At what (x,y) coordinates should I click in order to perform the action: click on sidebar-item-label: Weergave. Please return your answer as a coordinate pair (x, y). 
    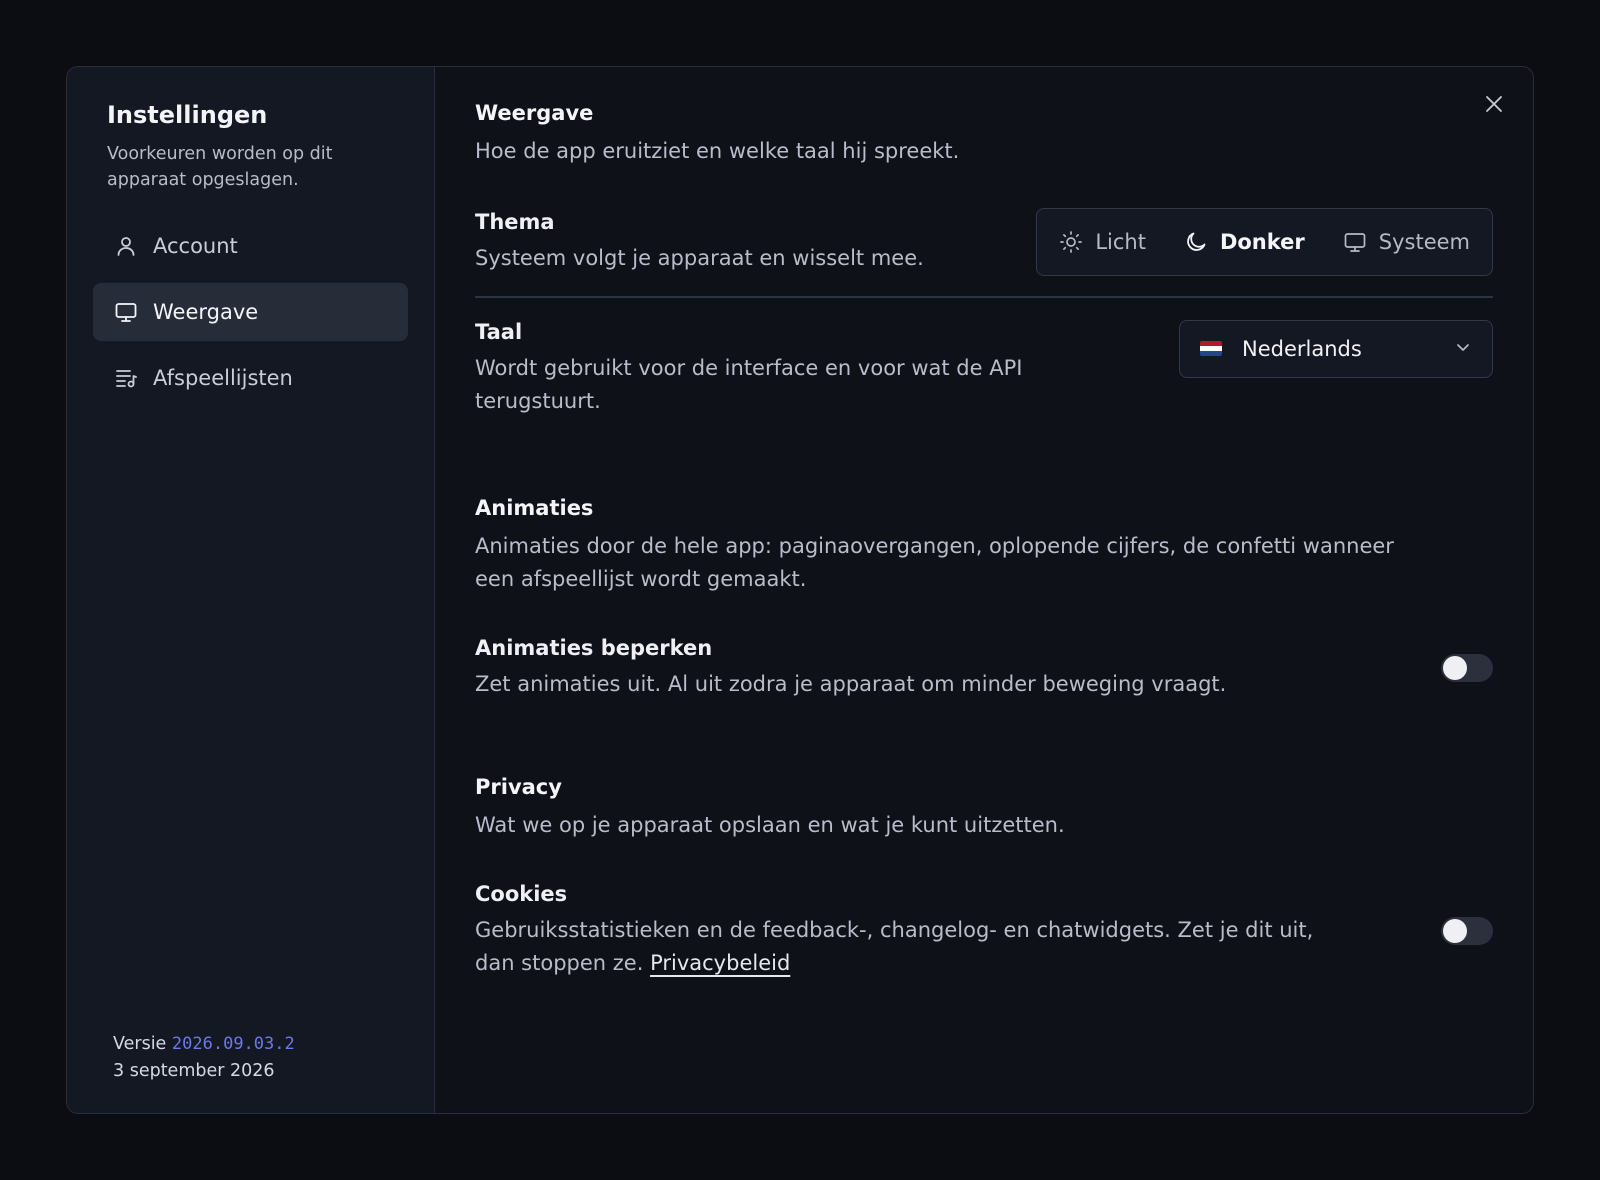
    Looking at the image, I should click on (206, 312).